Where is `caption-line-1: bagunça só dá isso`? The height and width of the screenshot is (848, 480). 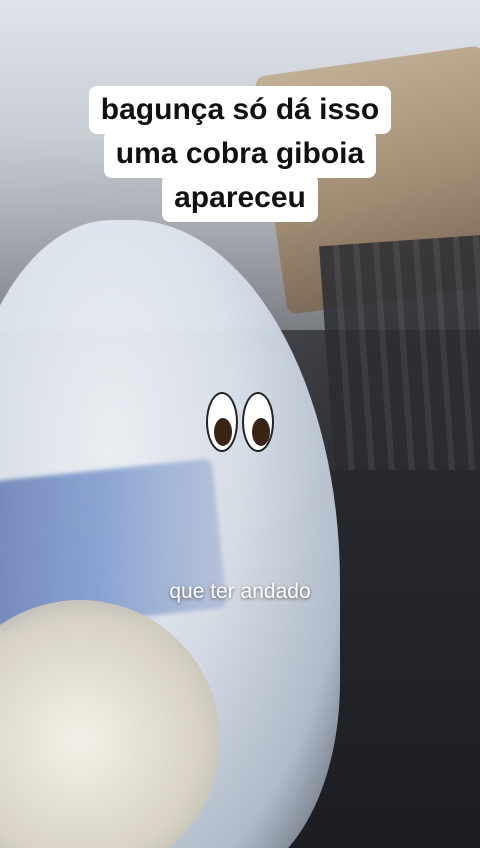 caption-line-1: bagunça só dá isso is located at coordinates (240, 110).